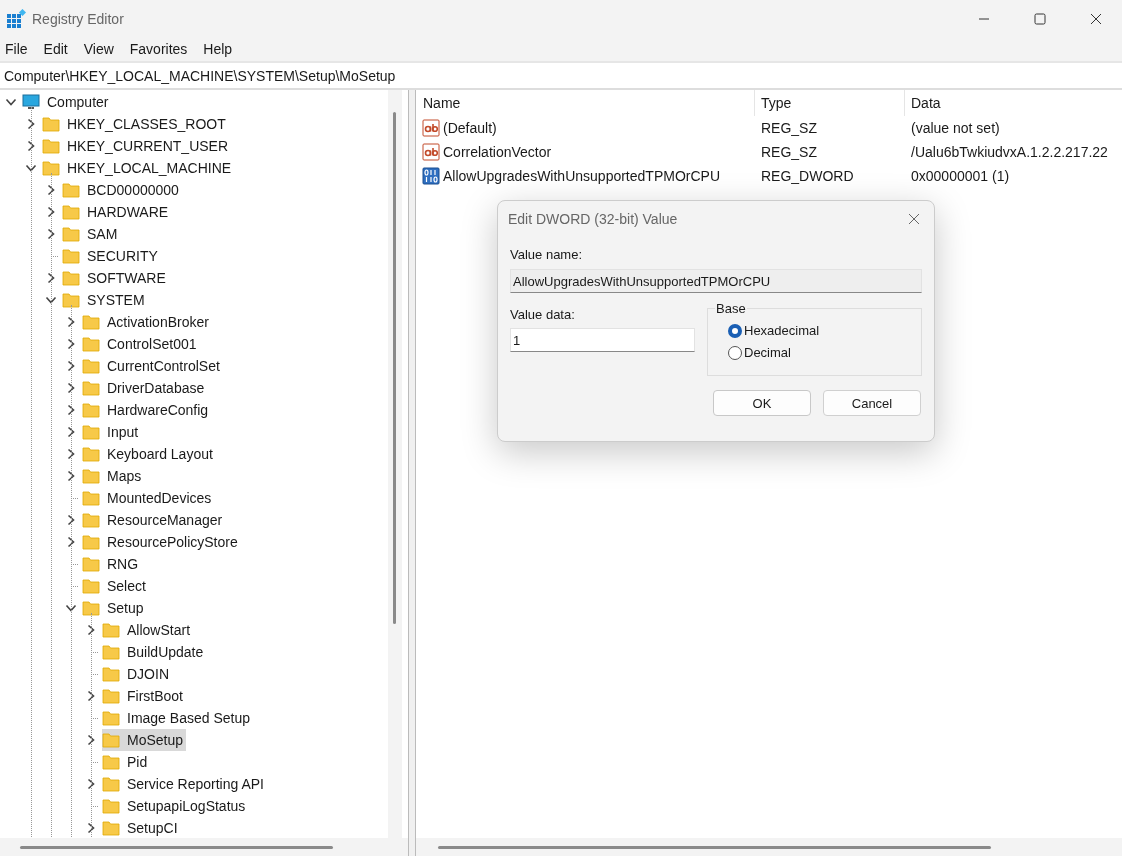 This screenshot has width=1122, height=856. I want to click on cancel-button: Cancel, so click(872, 403).